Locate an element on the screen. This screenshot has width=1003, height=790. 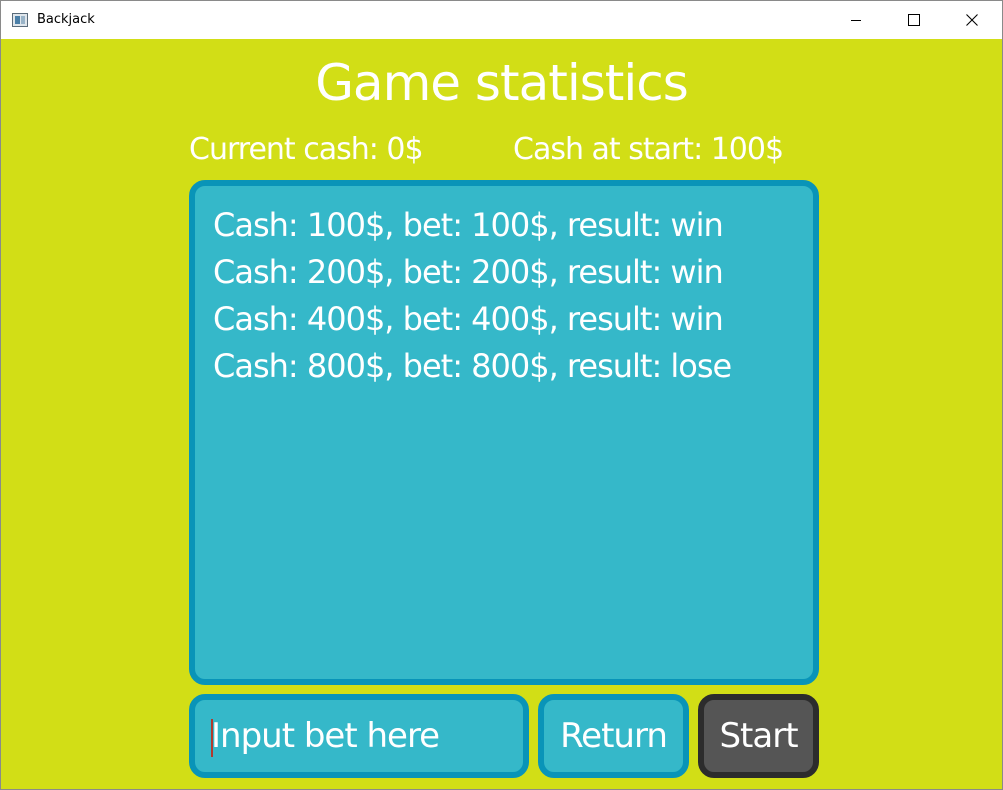
close-icon is located at coordinates (972, 20).